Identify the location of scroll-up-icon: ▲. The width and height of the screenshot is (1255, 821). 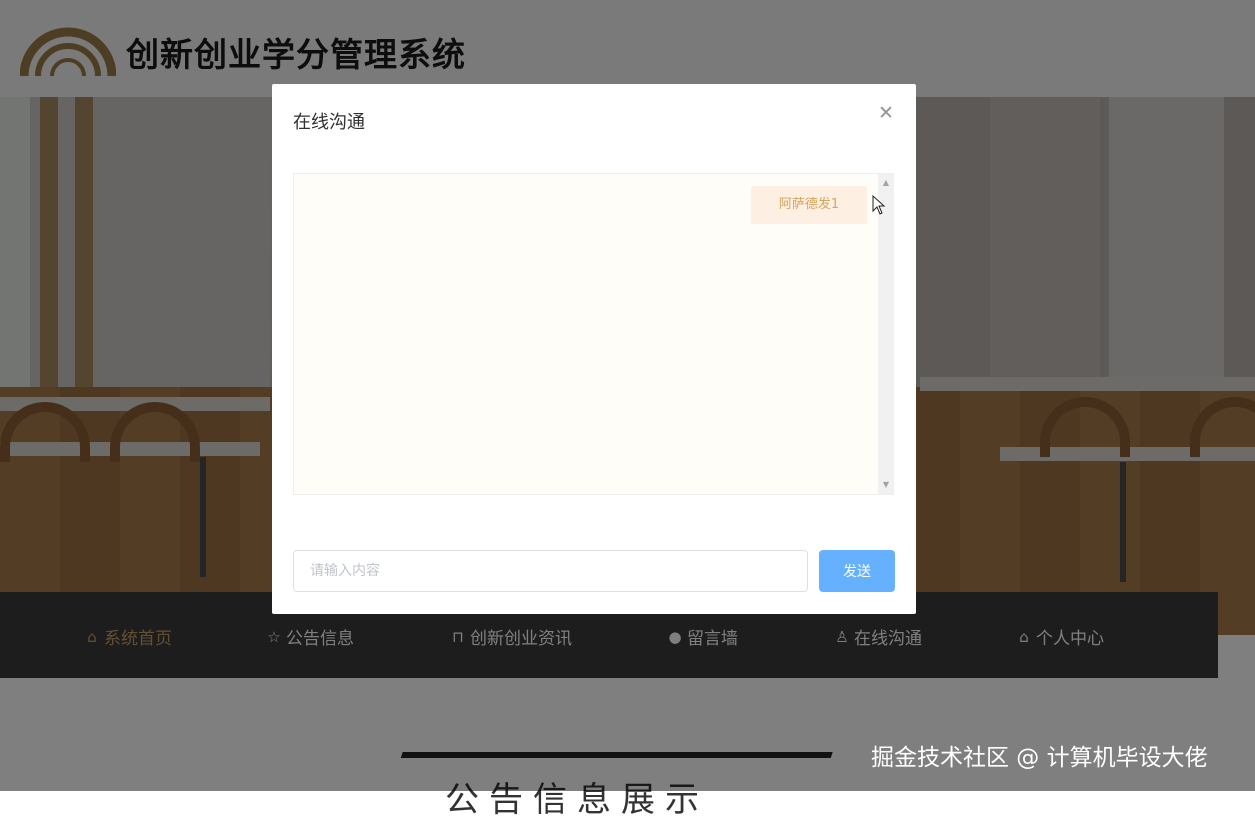
(886, 183).